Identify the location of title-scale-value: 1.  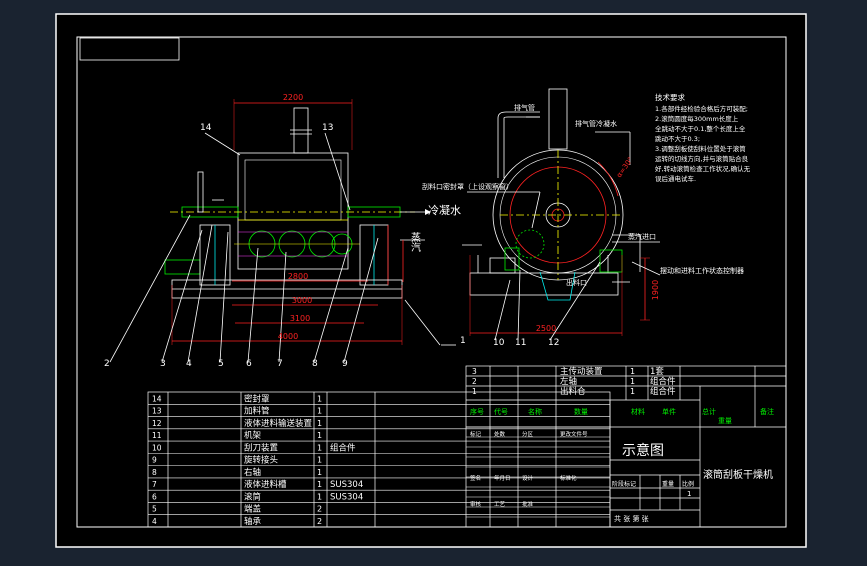
(689, 494).